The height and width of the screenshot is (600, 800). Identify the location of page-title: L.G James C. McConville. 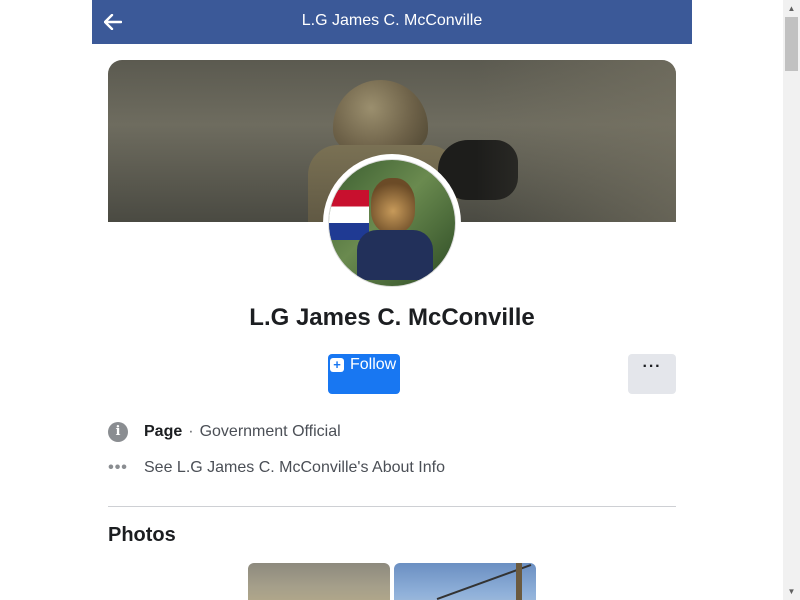
(392, 20).